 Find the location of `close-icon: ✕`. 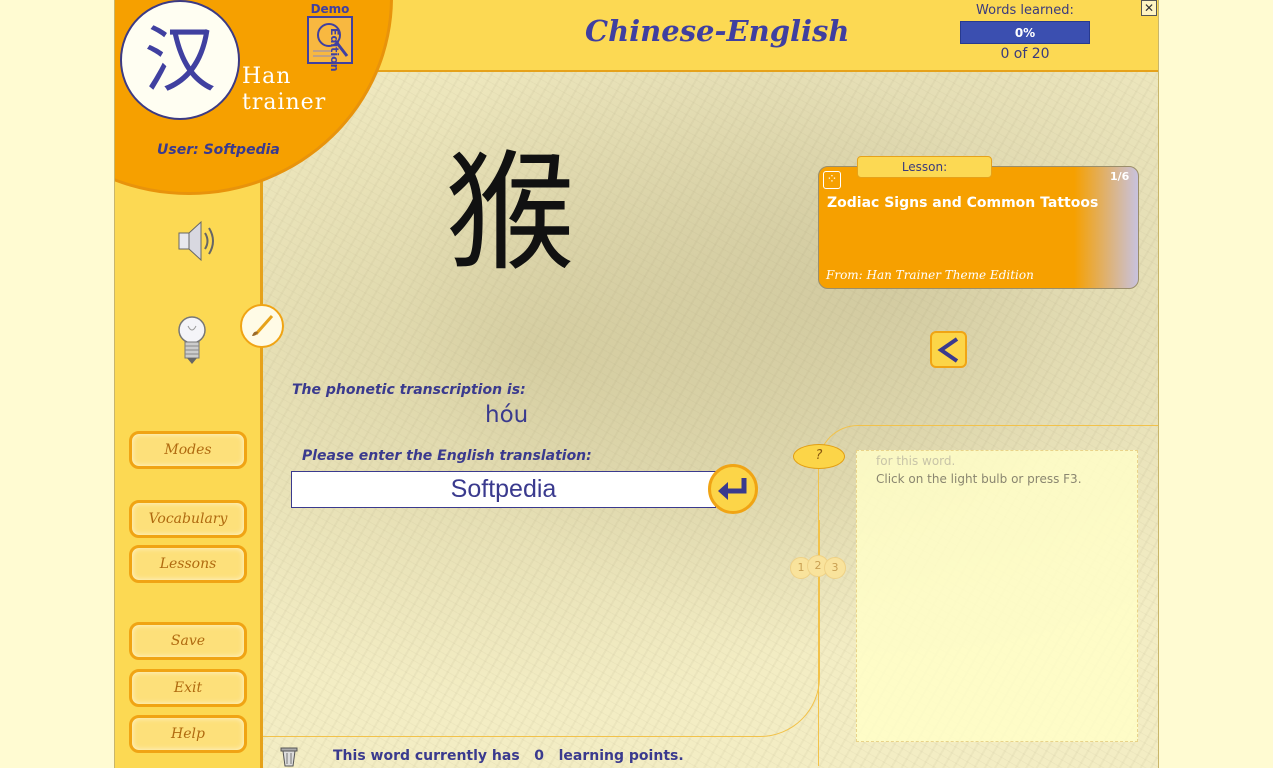

close-icon: ✕ is located at coordinates (1149, 8).